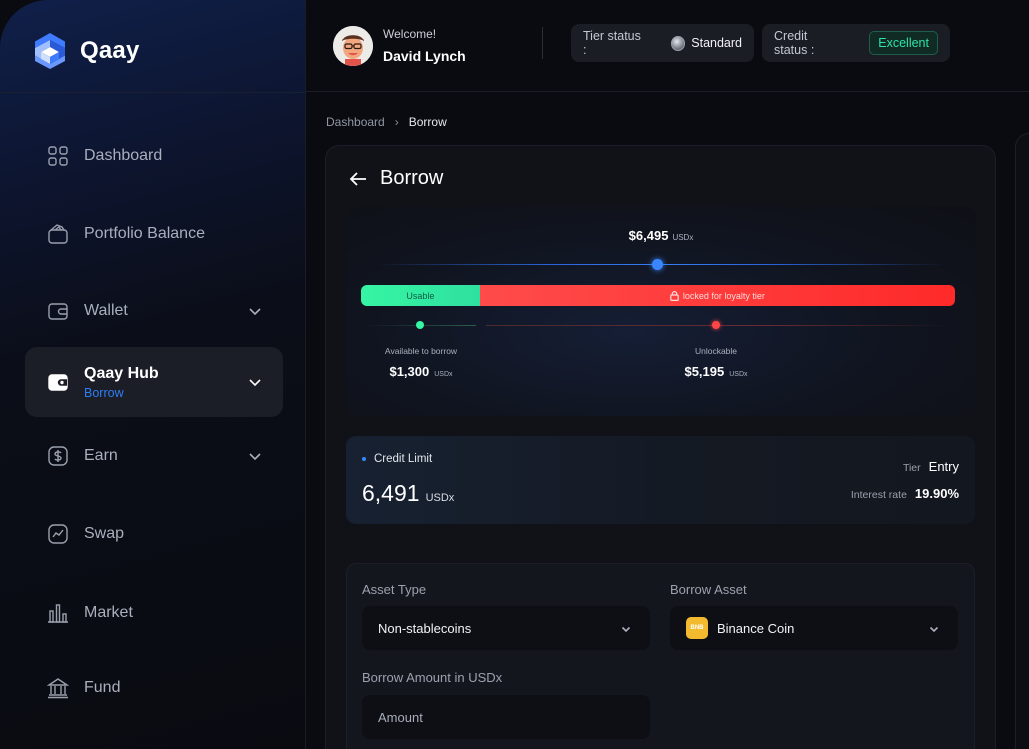 This screenshot has height=749, width=1029. I want to click on total-amount: $6,495 USDx, so click(661, 235).